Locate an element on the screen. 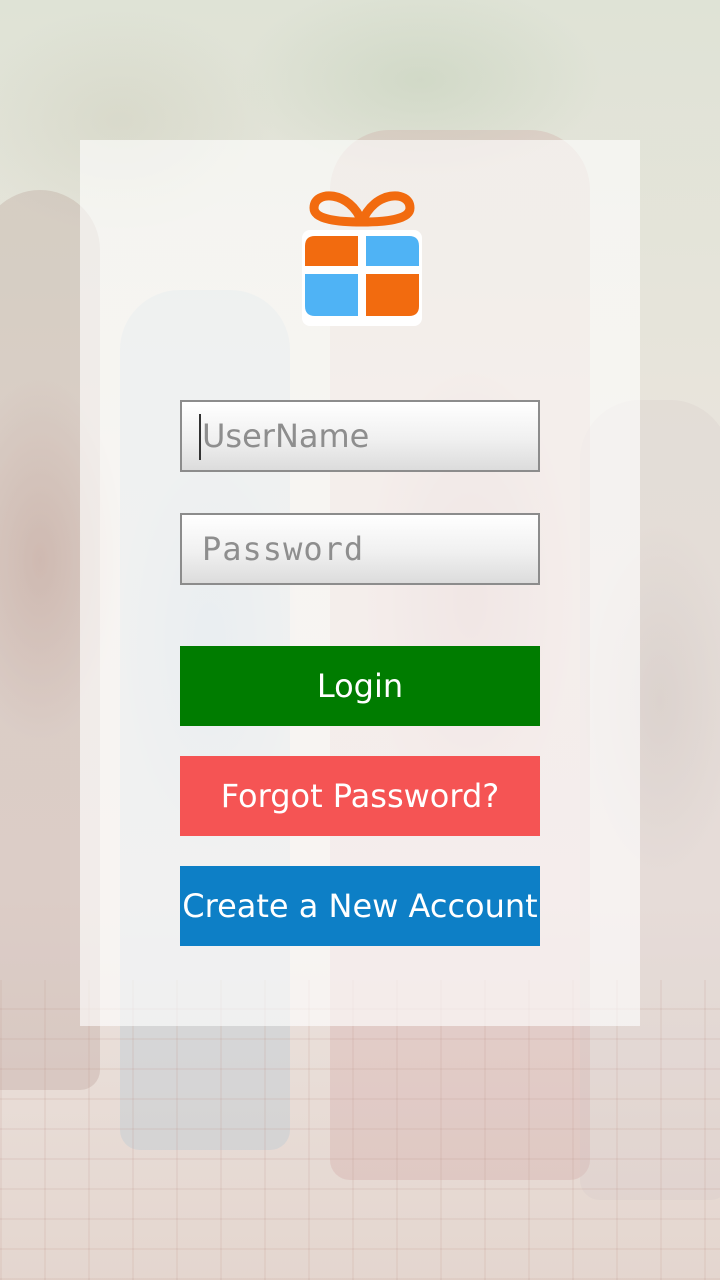 The image size is (720, 1280). gift-icon is located at coordinates (362, 258).